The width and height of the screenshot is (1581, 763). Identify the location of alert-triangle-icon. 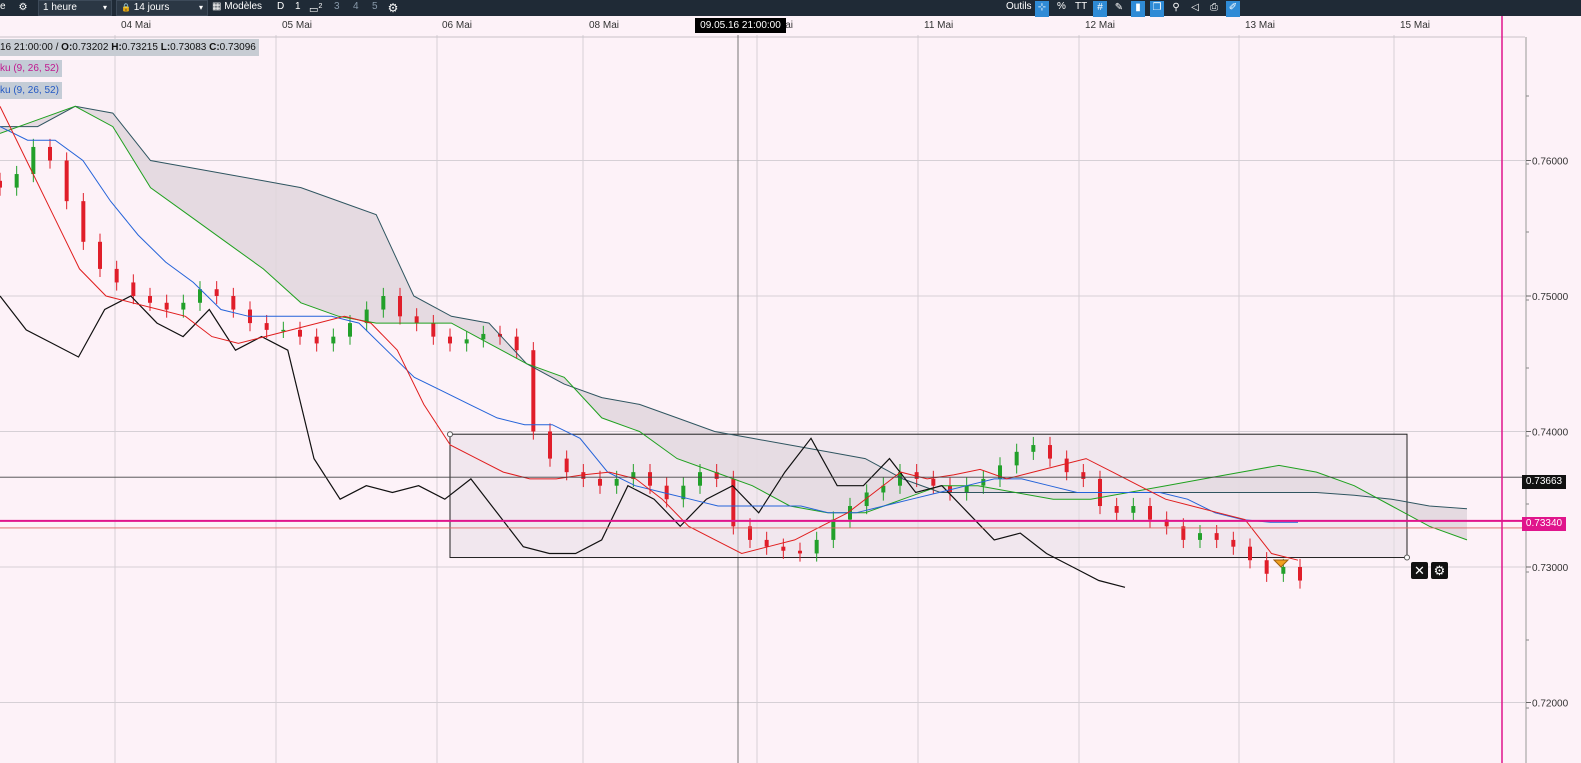
(1281, 563).